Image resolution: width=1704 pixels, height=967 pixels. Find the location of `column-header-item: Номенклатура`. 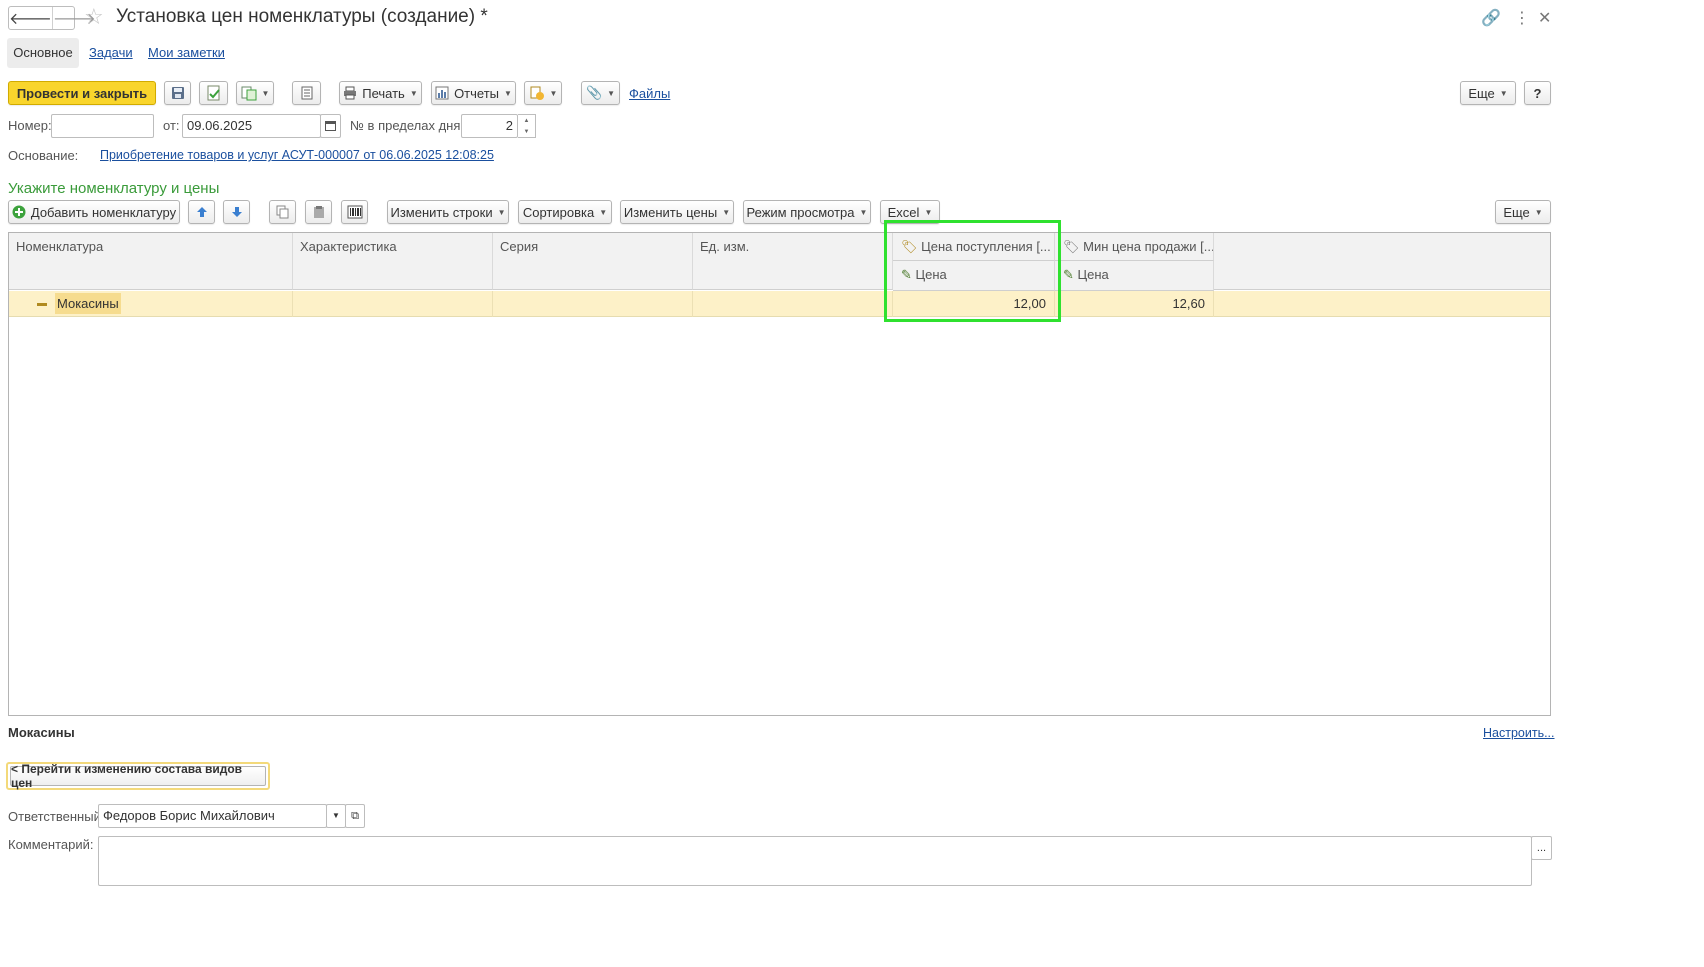

column-header-item: Номенклатура is located at coordinates (151, 261).